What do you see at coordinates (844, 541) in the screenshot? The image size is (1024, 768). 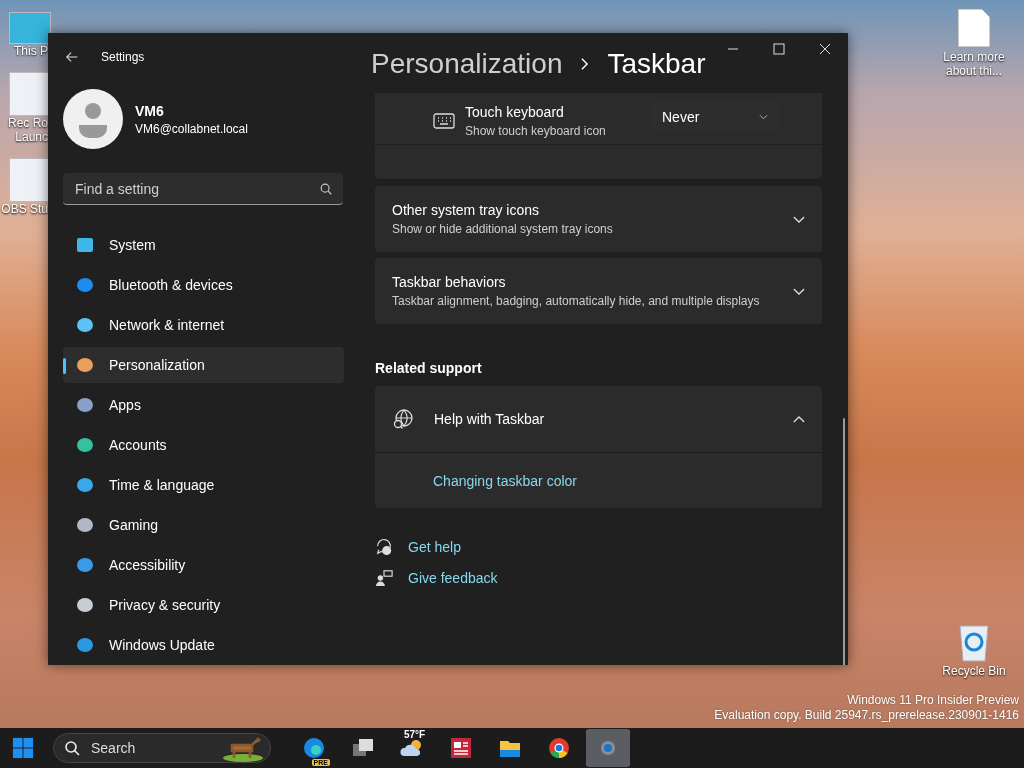 I see `scrollbar-thumb` at bounding box center [844, 541].